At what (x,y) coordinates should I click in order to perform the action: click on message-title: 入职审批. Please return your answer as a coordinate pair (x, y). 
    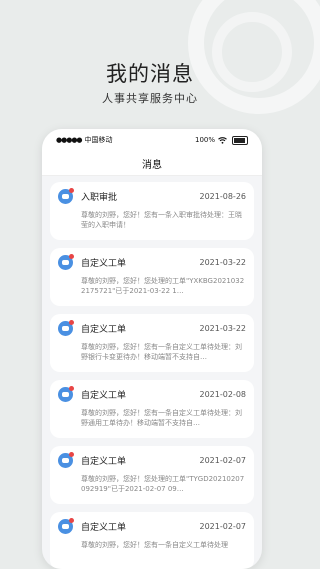
    Looking at the image, I should click on (99, 197).